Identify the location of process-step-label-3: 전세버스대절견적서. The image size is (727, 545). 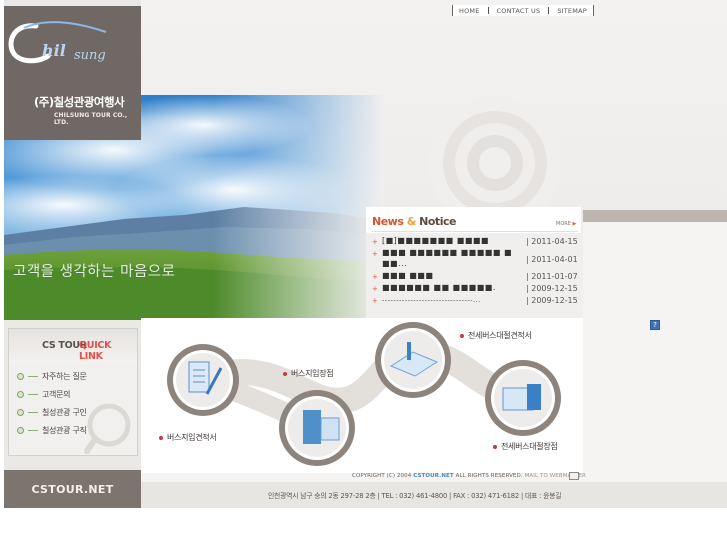
(496, 335).